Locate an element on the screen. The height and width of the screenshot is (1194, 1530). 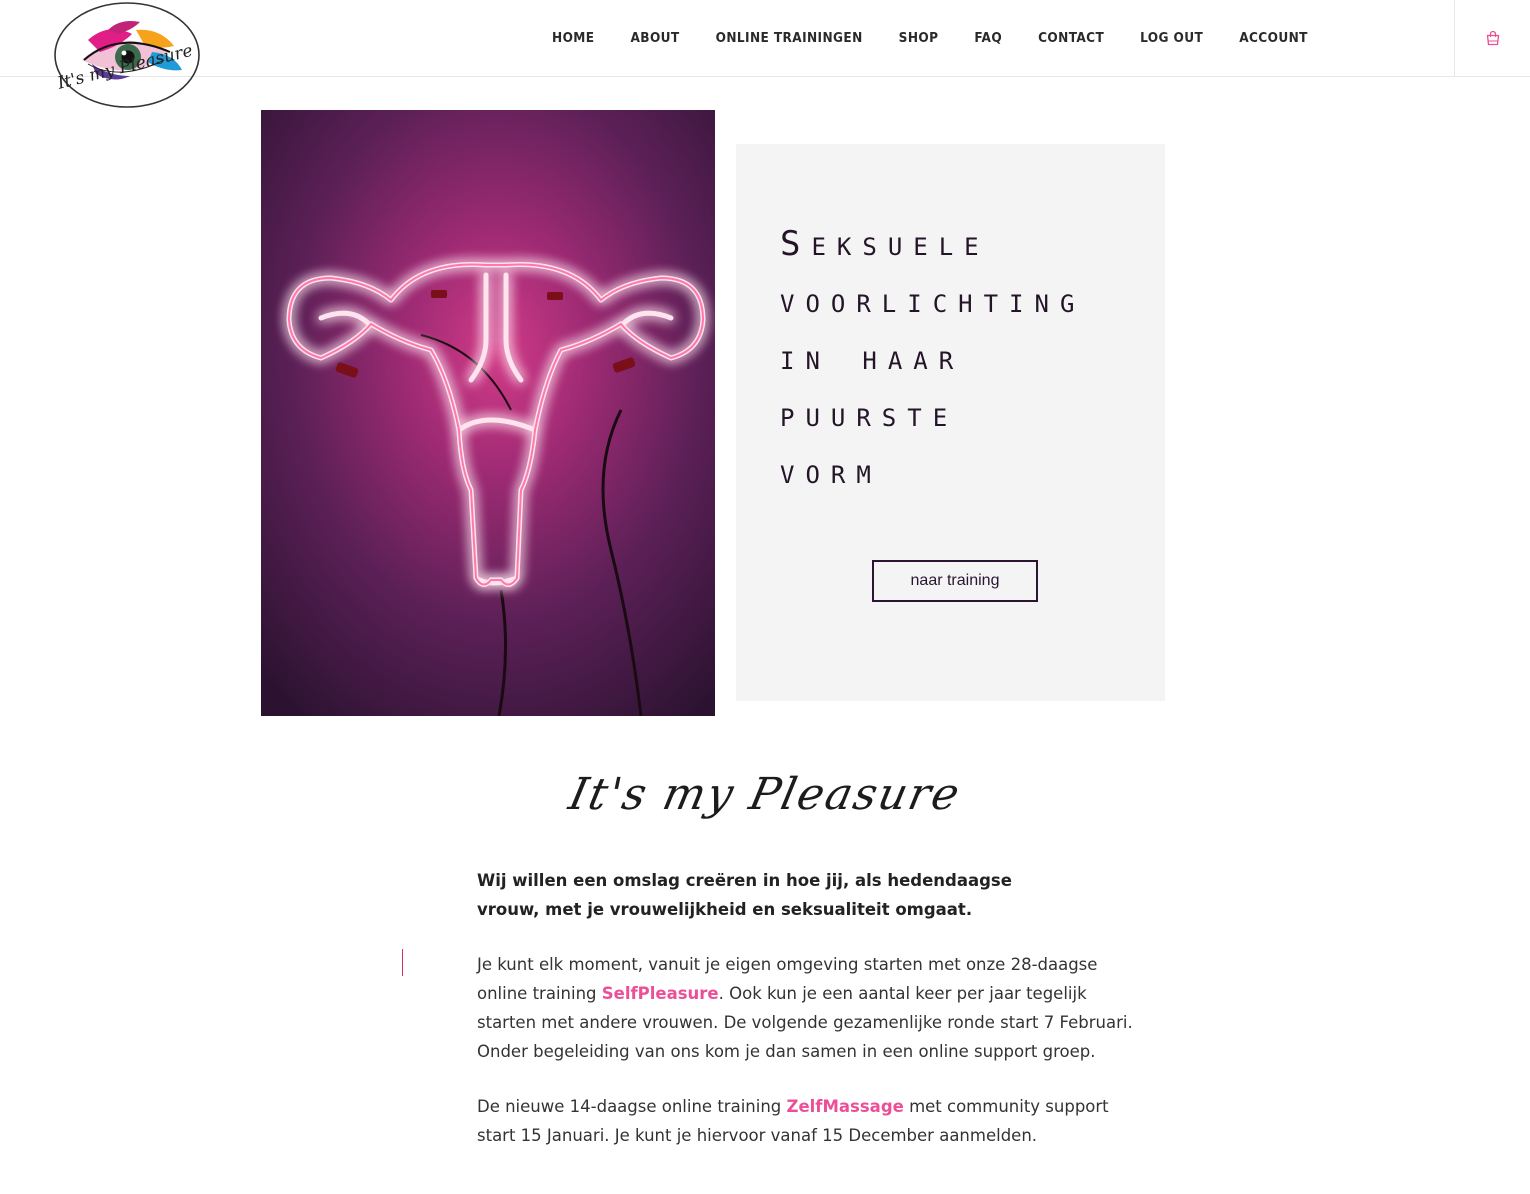
hero-title-line-2: voorlichting is located at coordinates (933, 301).